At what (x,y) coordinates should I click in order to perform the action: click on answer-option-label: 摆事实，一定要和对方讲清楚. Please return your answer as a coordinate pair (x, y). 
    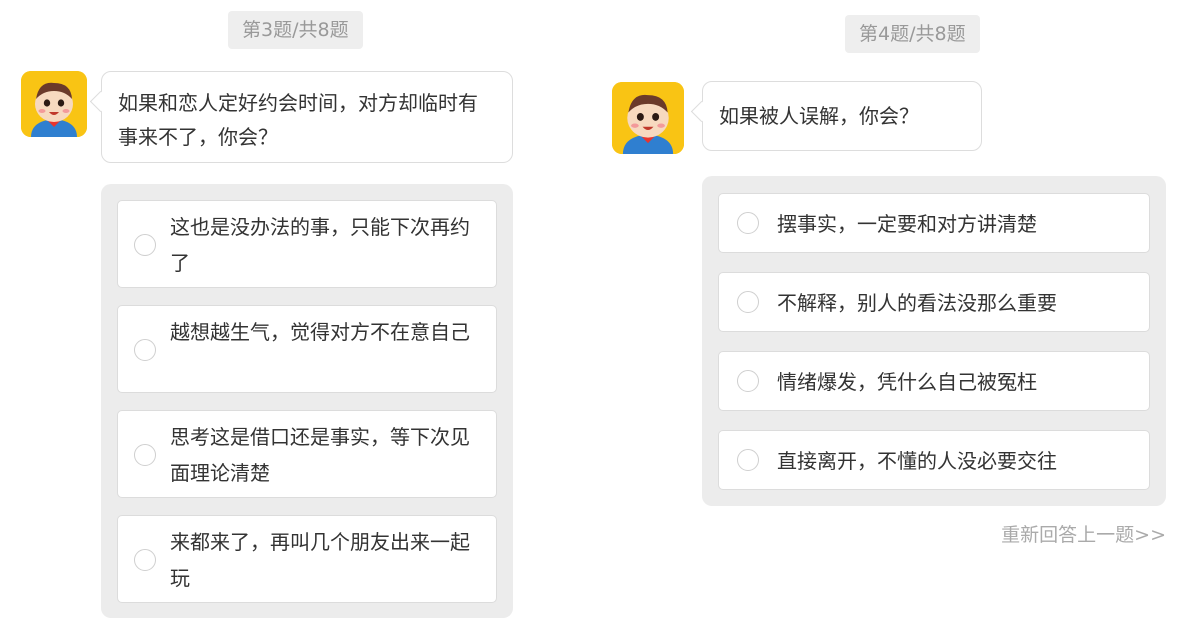
    Looking at the image, I should click on (907, 224).